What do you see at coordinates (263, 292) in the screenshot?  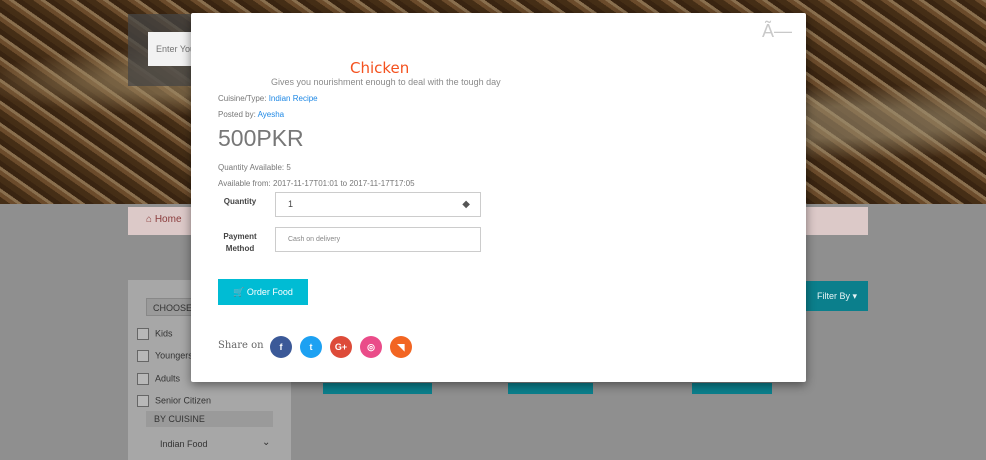 I see `order-food-button: 🛒 Order Food` at bounding box center [263, 292].